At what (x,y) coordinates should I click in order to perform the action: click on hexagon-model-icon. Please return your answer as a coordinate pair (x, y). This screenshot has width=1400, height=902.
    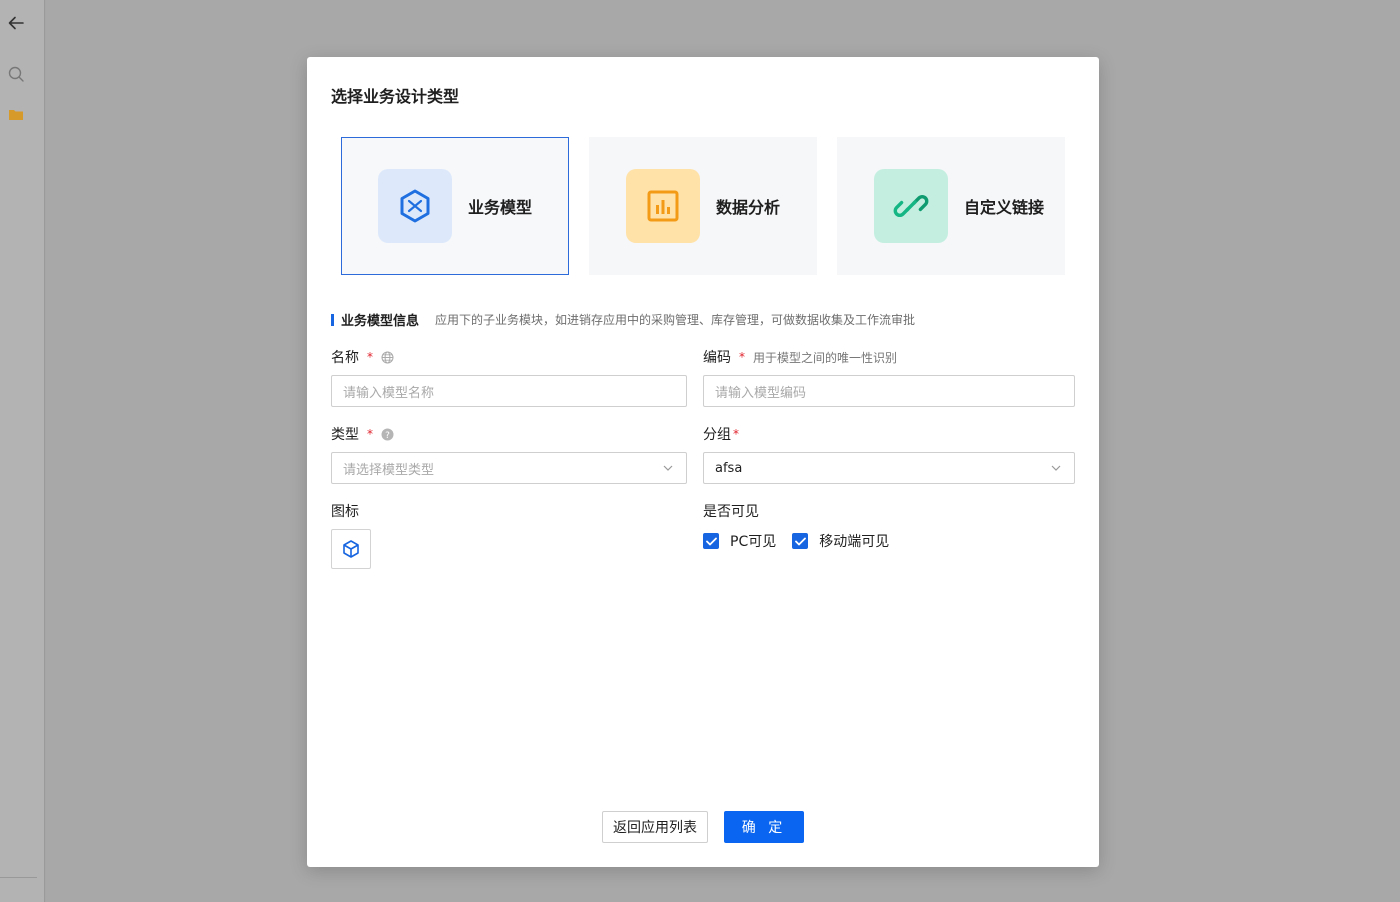
    Looking at the image, I should click on (415, 206).